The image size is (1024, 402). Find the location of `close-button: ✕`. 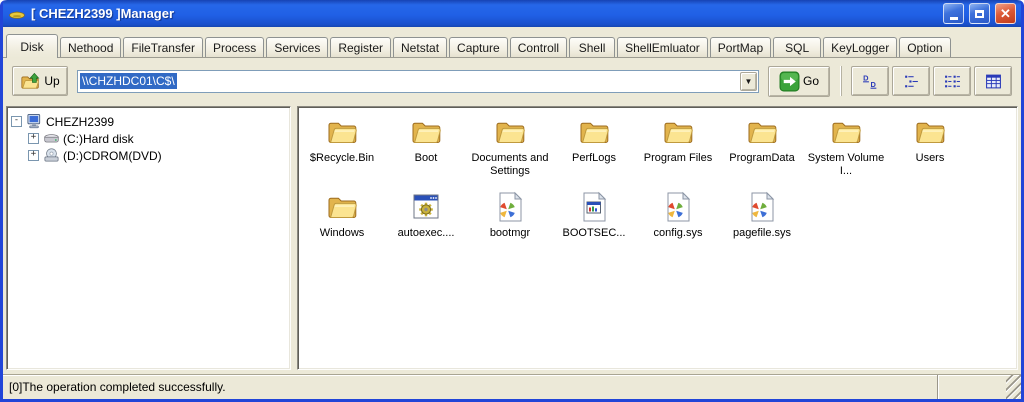

close-button: ✕ is located at coordinates (1005, 13).